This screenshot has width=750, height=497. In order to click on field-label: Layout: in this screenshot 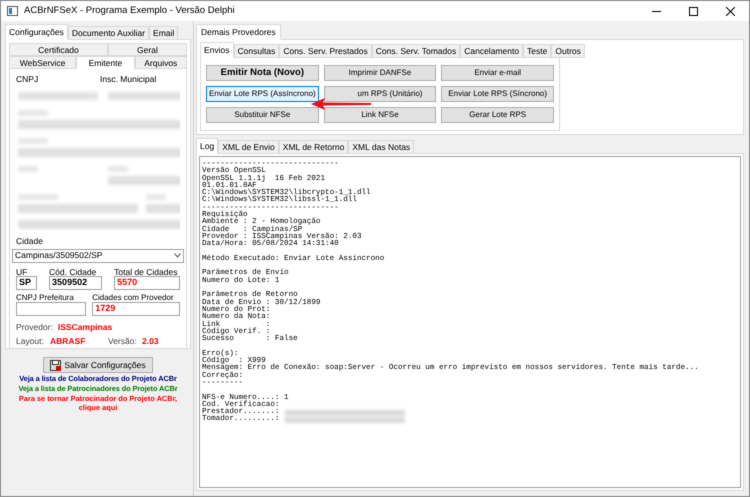, I will do `click(30, 341)`.